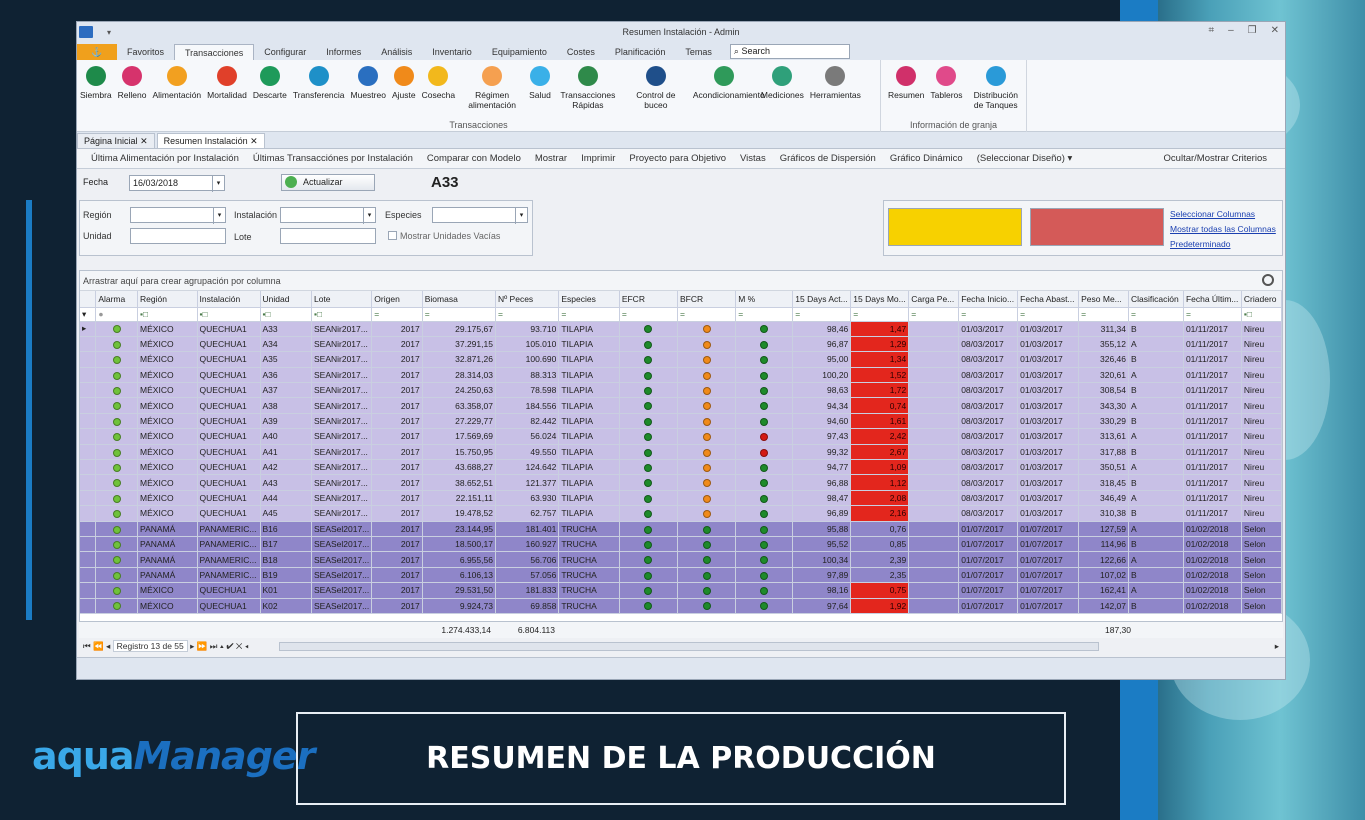  What do you see at coordinates (88, 314) in the screenshot?
I see `filter-icon: ▾` at bounding box center [88, 314].